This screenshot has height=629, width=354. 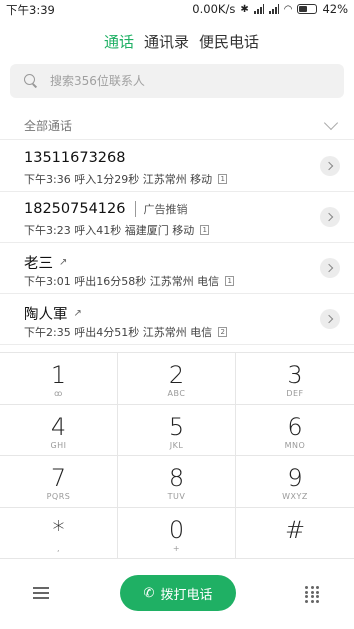 What do you see at coordinates (177, 217) in the screenshot?
I see `call-item: 18250754126 广告推销 下午3:23 呼入41秒 福建厦门 移动 1` at bounding box center [177, 217].